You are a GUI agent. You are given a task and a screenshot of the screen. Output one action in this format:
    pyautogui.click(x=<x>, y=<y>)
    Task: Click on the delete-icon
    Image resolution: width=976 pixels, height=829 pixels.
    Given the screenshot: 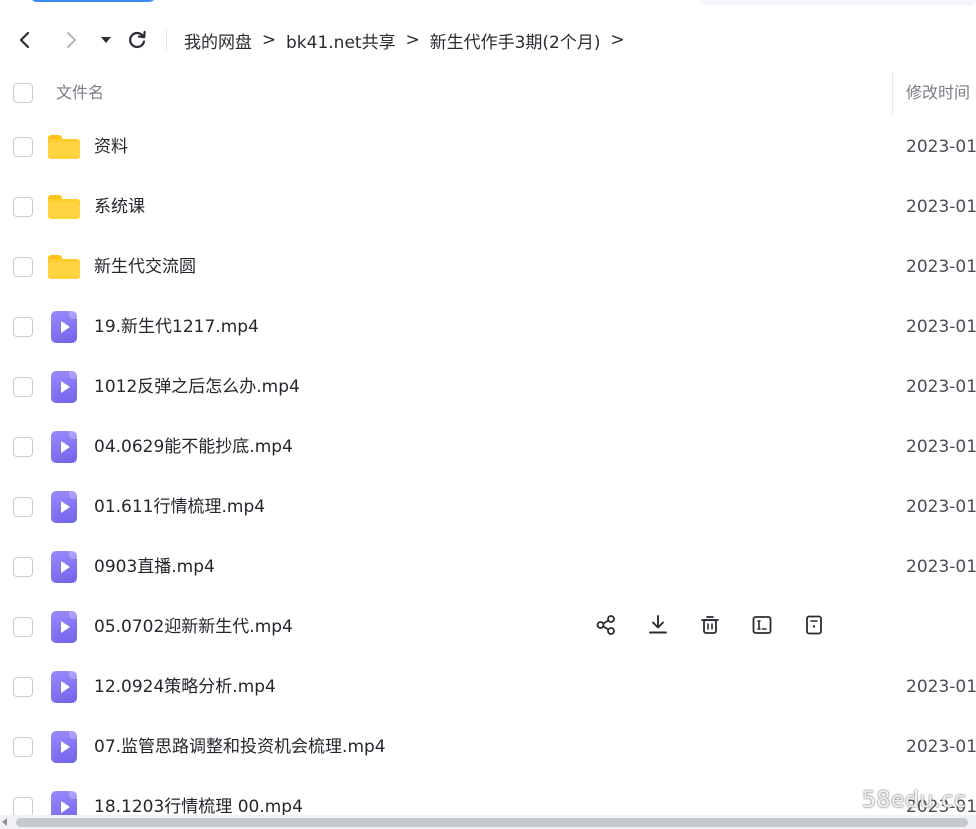 What is the action you would take?
    pyautogui.click(x=710, y=627)
    